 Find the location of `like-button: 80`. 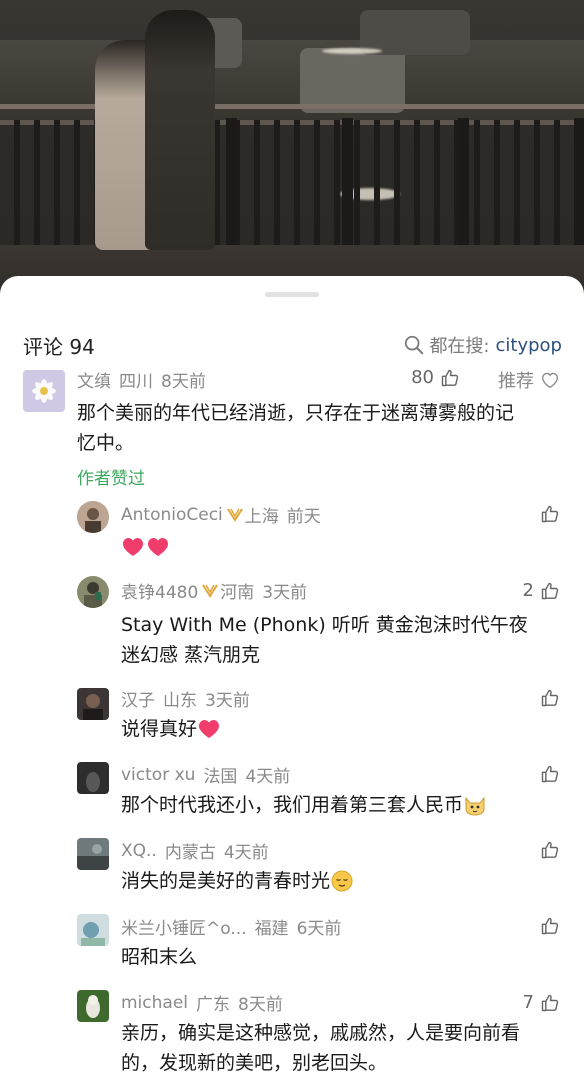

like-button: 80 is located at coordinates (435, 377).